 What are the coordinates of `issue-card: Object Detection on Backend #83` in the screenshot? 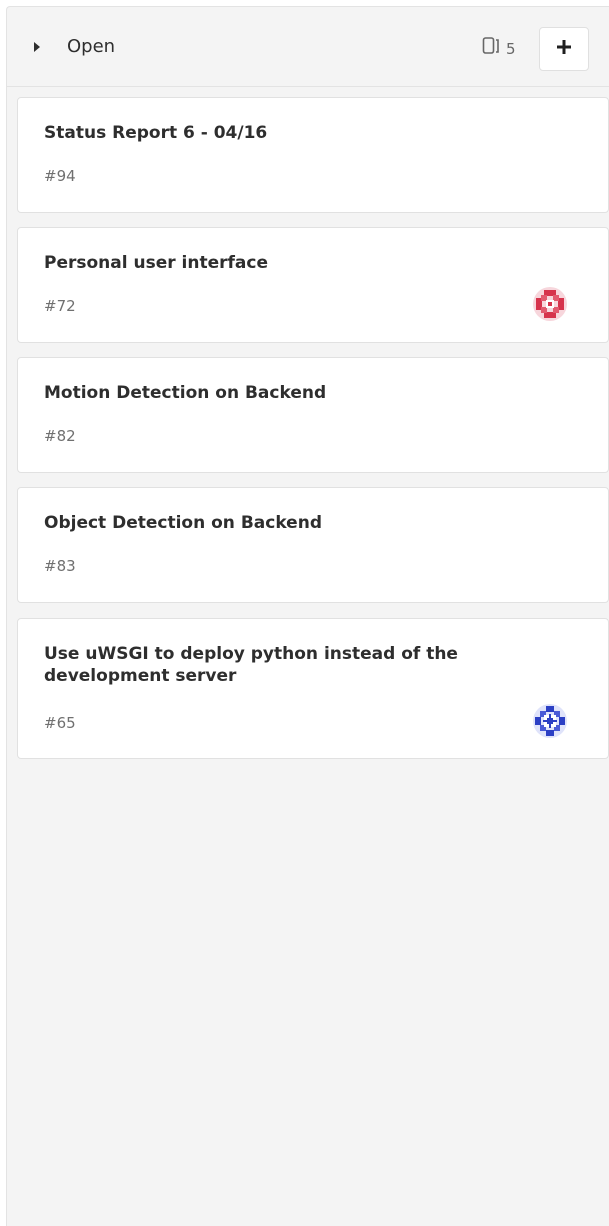 It's located at (313, 545).